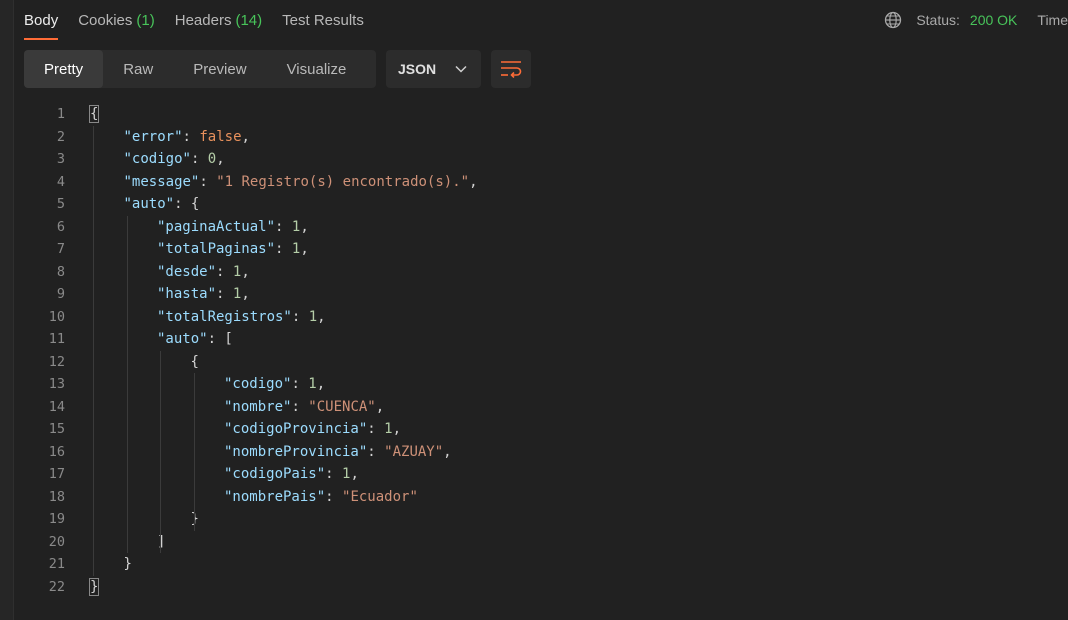 This screenshot has width=1068, height=620. Describe the element at coordinates (220, 136) in the screenshot. I see `code-token: false` at that location.